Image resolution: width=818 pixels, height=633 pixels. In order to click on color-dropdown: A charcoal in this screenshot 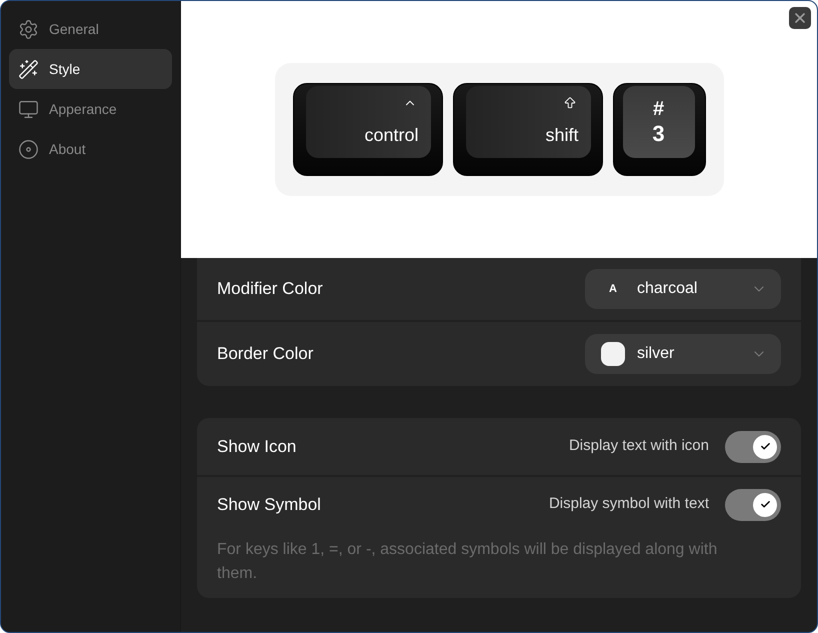, I will do `click(683, 289)`.